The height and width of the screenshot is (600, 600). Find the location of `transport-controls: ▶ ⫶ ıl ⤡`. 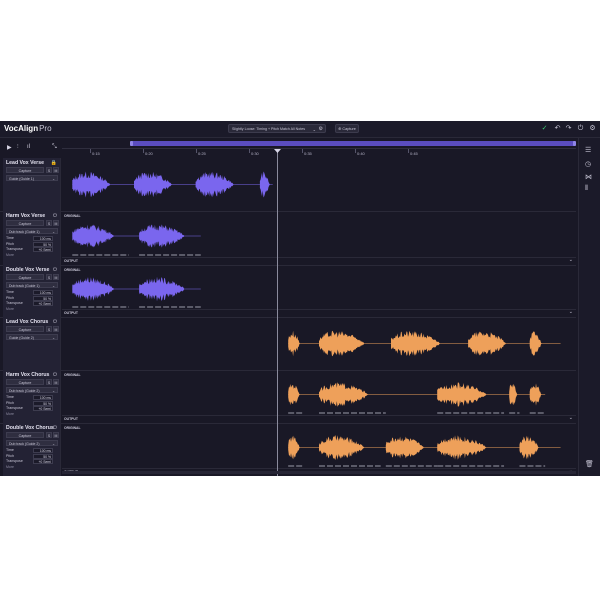

transport-controls: ▶ ⫶ ıl ⤡ is located at coordinates (31, 148).